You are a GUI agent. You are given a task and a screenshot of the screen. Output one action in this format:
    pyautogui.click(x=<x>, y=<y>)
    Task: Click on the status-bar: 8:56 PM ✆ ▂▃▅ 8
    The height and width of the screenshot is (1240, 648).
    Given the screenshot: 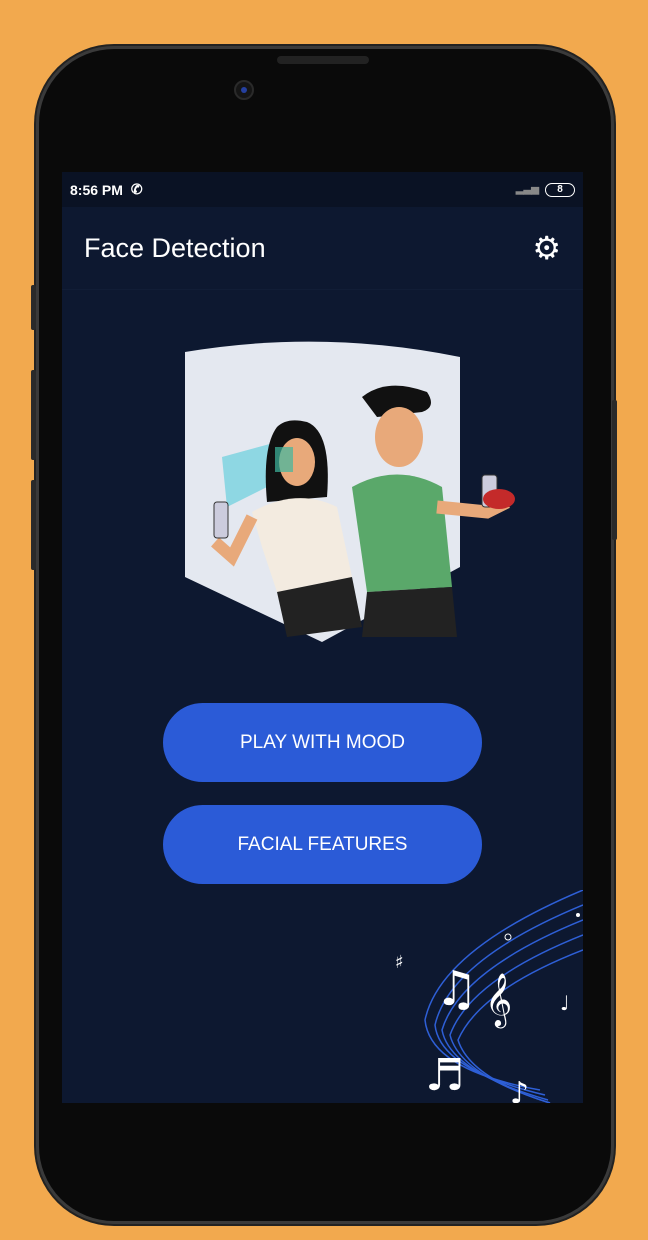 What is the action you would take?
    pyautogui.click(x=322, y=189)
    